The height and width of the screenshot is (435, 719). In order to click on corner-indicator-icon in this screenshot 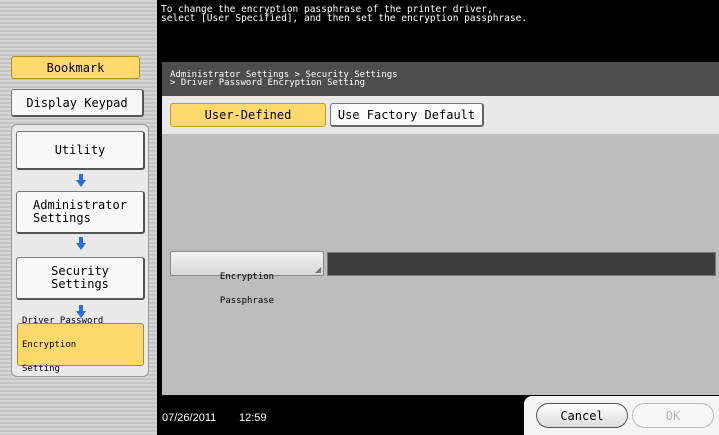, I will do `click(318, 270)`.